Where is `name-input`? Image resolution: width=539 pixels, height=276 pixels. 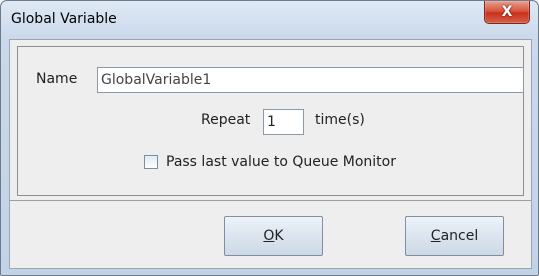
name-input is located at coordinates (310, 80).